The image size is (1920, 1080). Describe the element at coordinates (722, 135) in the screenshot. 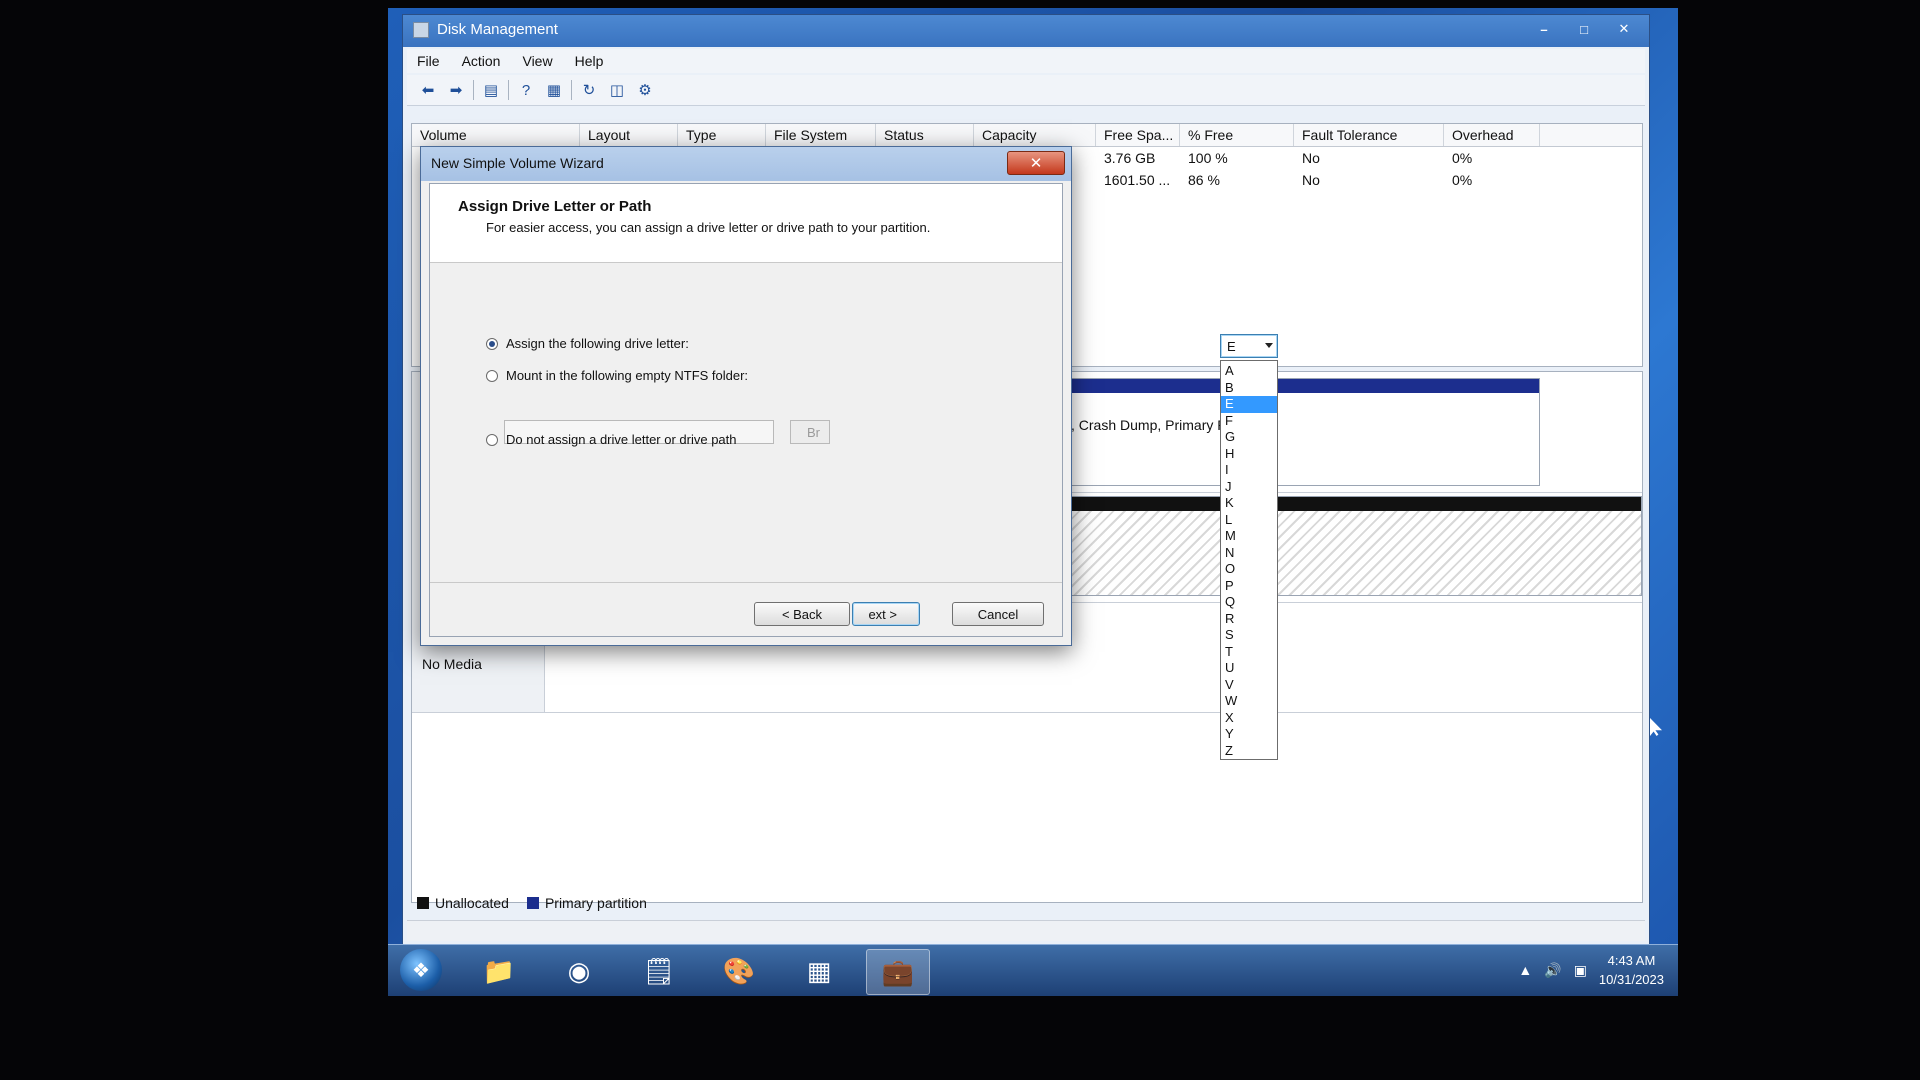

I see `column-type: Type` at that location.